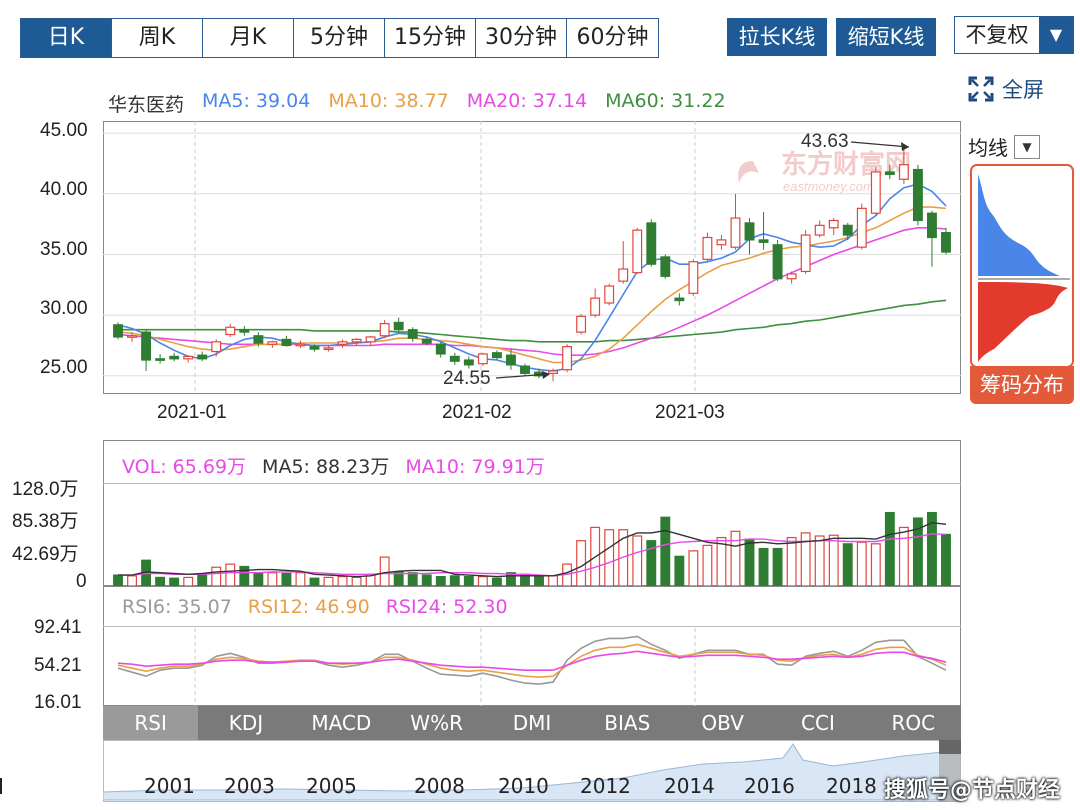  What do you see at coordinates (988, 148) in the screenshot?
I see `avg-line-label: 均线` at bounding box center [988, 148].